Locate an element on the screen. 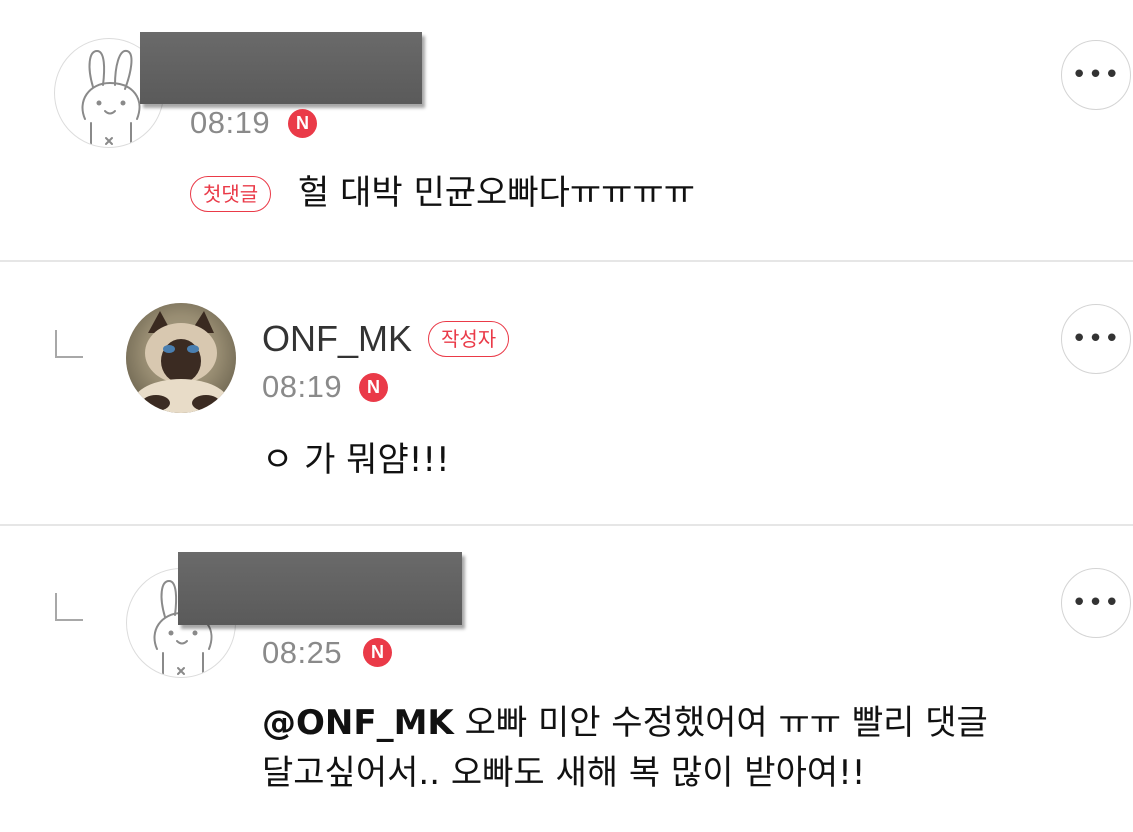 The height and width of the screenshot is (832, 1133). first-comment-tag: 첫댓글 is located at coordinates (231, 194).